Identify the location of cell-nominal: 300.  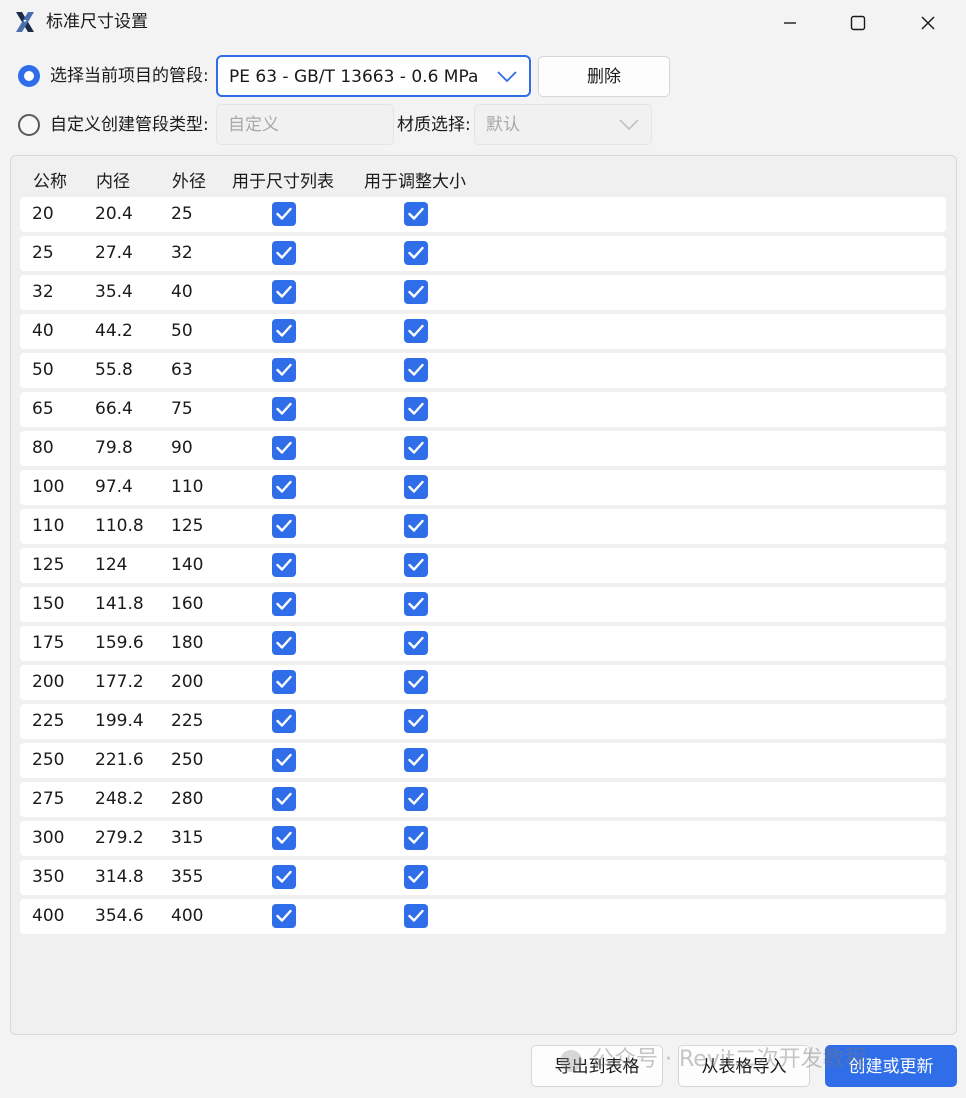
(48, 838).